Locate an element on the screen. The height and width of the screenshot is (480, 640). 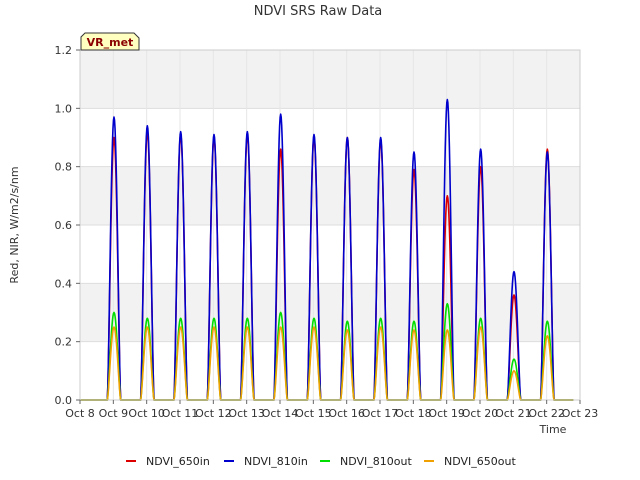
station-badge: VR_met is located at coordinates (110, 41).